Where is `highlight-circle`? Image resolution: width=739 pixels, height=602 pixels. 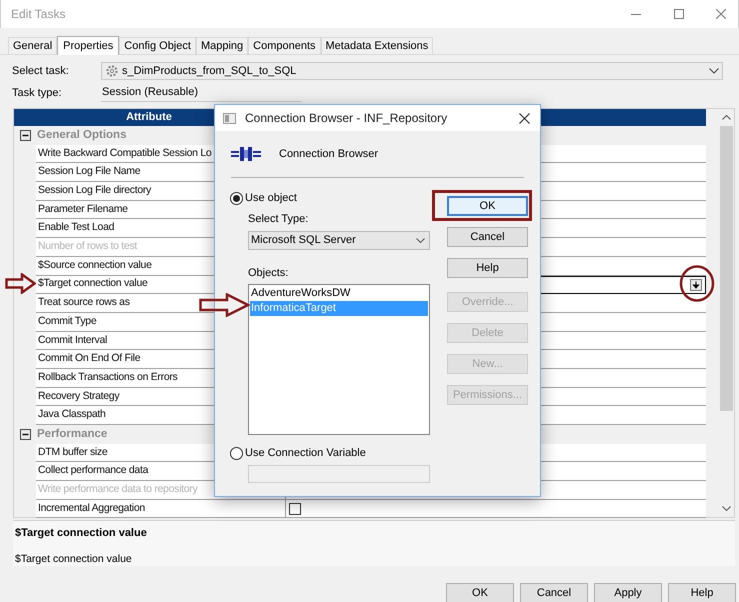 highlight-circle is located at coordinates (697, 283).